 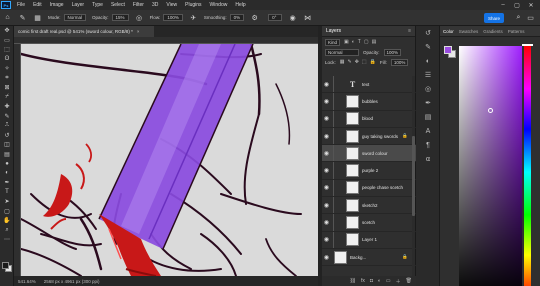 What do you see at coordinates (7, 183) in the screenshot?
I see `pen-tool-icon: ✒` at bounding box center [7, 183].